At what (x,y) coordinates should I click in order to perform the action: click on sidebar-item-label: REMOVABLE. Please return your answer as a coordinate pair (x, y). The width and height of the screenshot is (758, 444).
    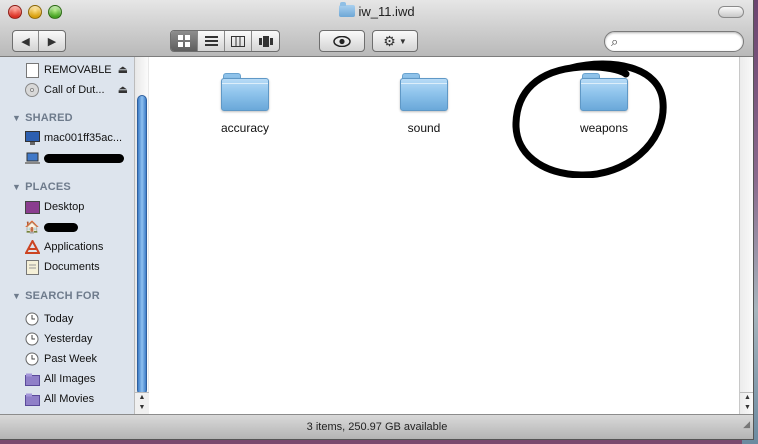
    Looking at the image, I should click on (78, 70).